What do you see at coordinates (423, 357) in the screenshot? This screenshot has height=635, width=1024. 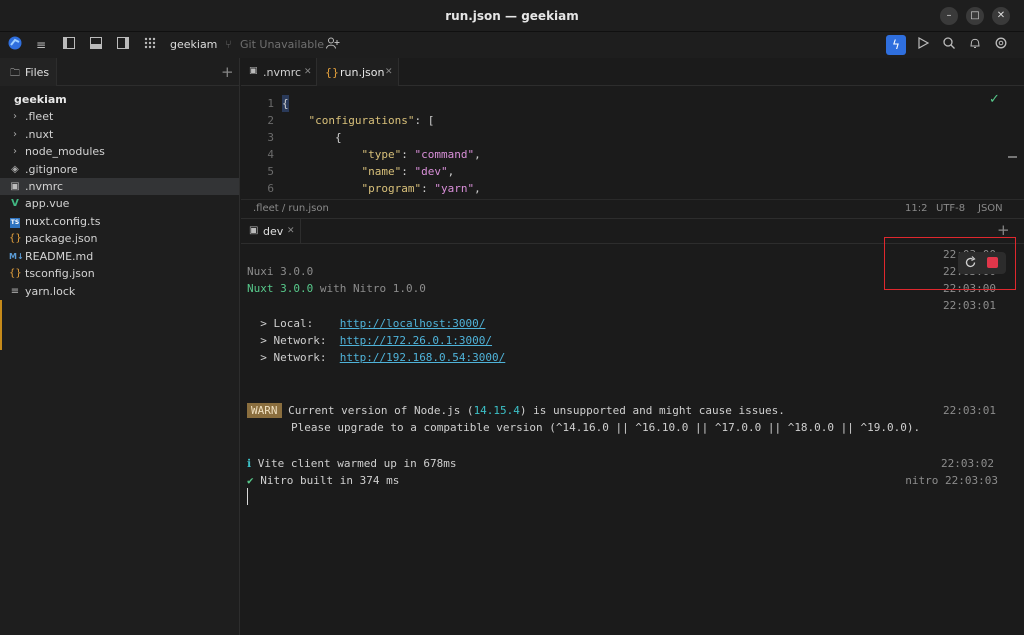 I see `network-url-link: http://192.168.0.54:3000/` at bounding box center [423, 357].